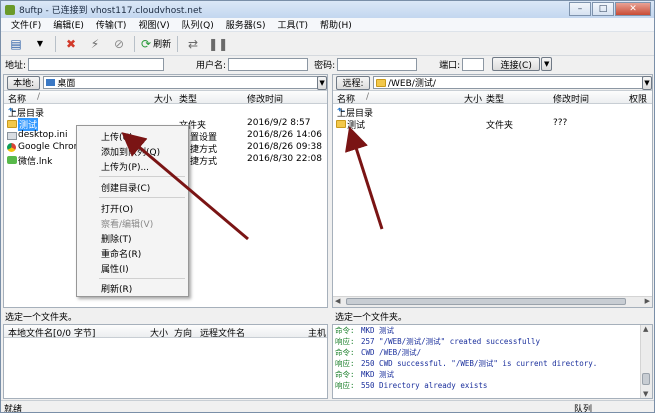 This screenshot has width=655, height=413. I want to click on remote-horizontal-scrollbar: ◀ ▶, so click(492, 301).